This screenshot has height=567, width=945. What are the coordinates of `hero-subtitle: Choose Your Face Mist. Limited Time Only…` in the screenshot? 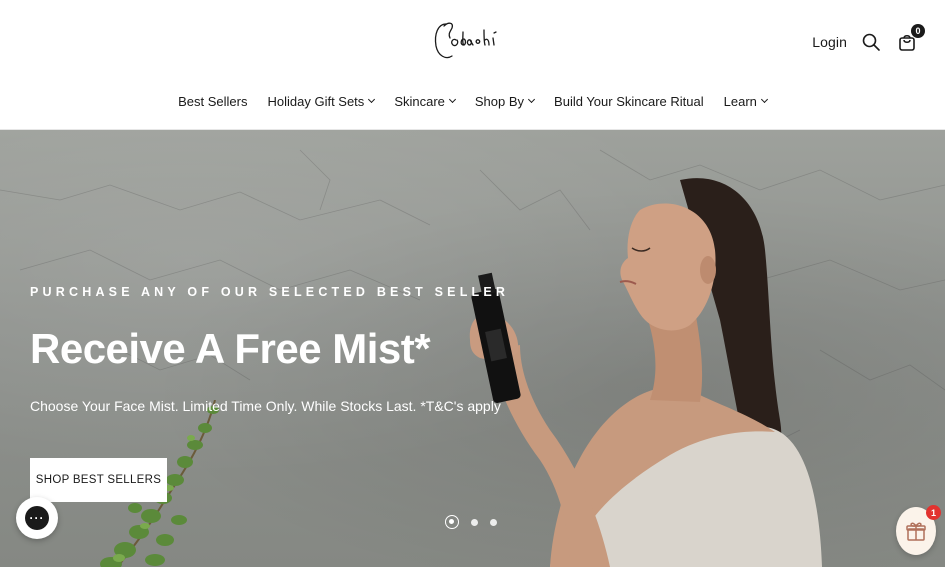 It's located at (265, 406).